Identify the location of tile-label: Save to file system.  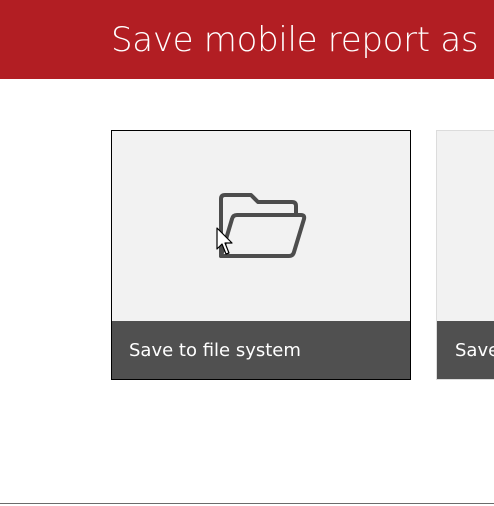
(215, 350).